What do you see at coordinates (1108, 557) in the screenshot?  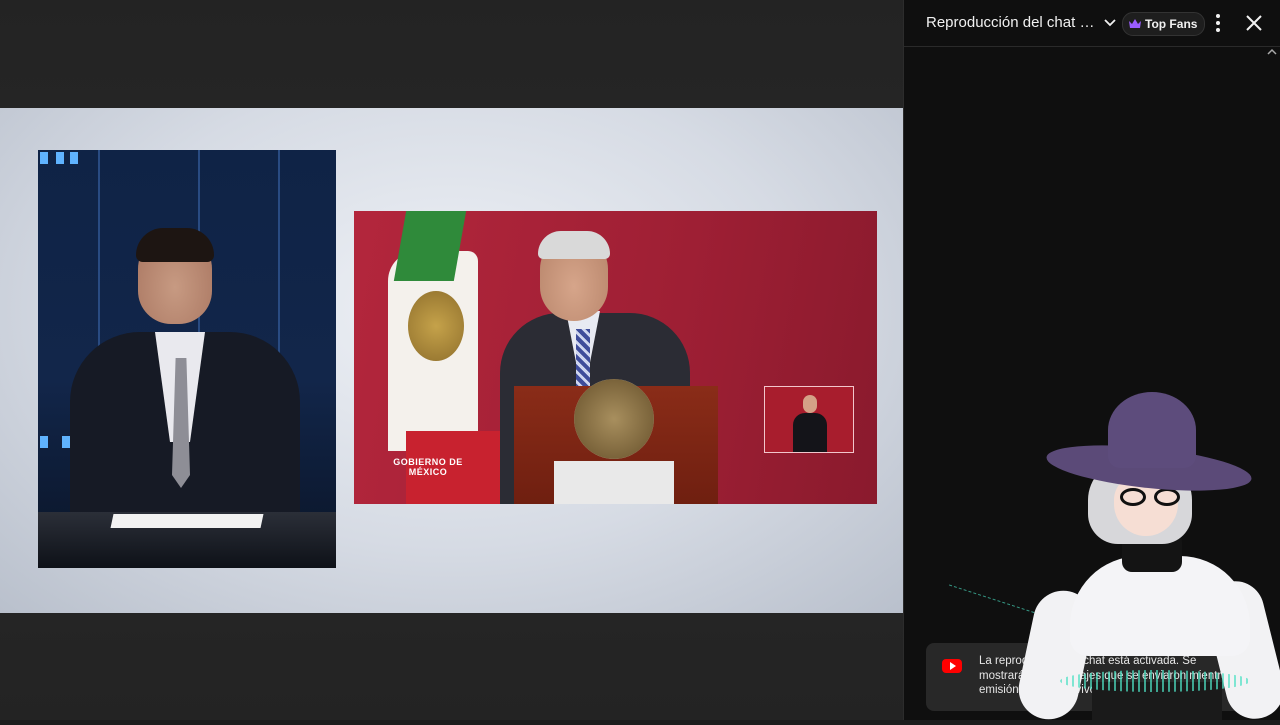 I see `vtuber-avatar-overlay` at bounding box center [1108, 557].